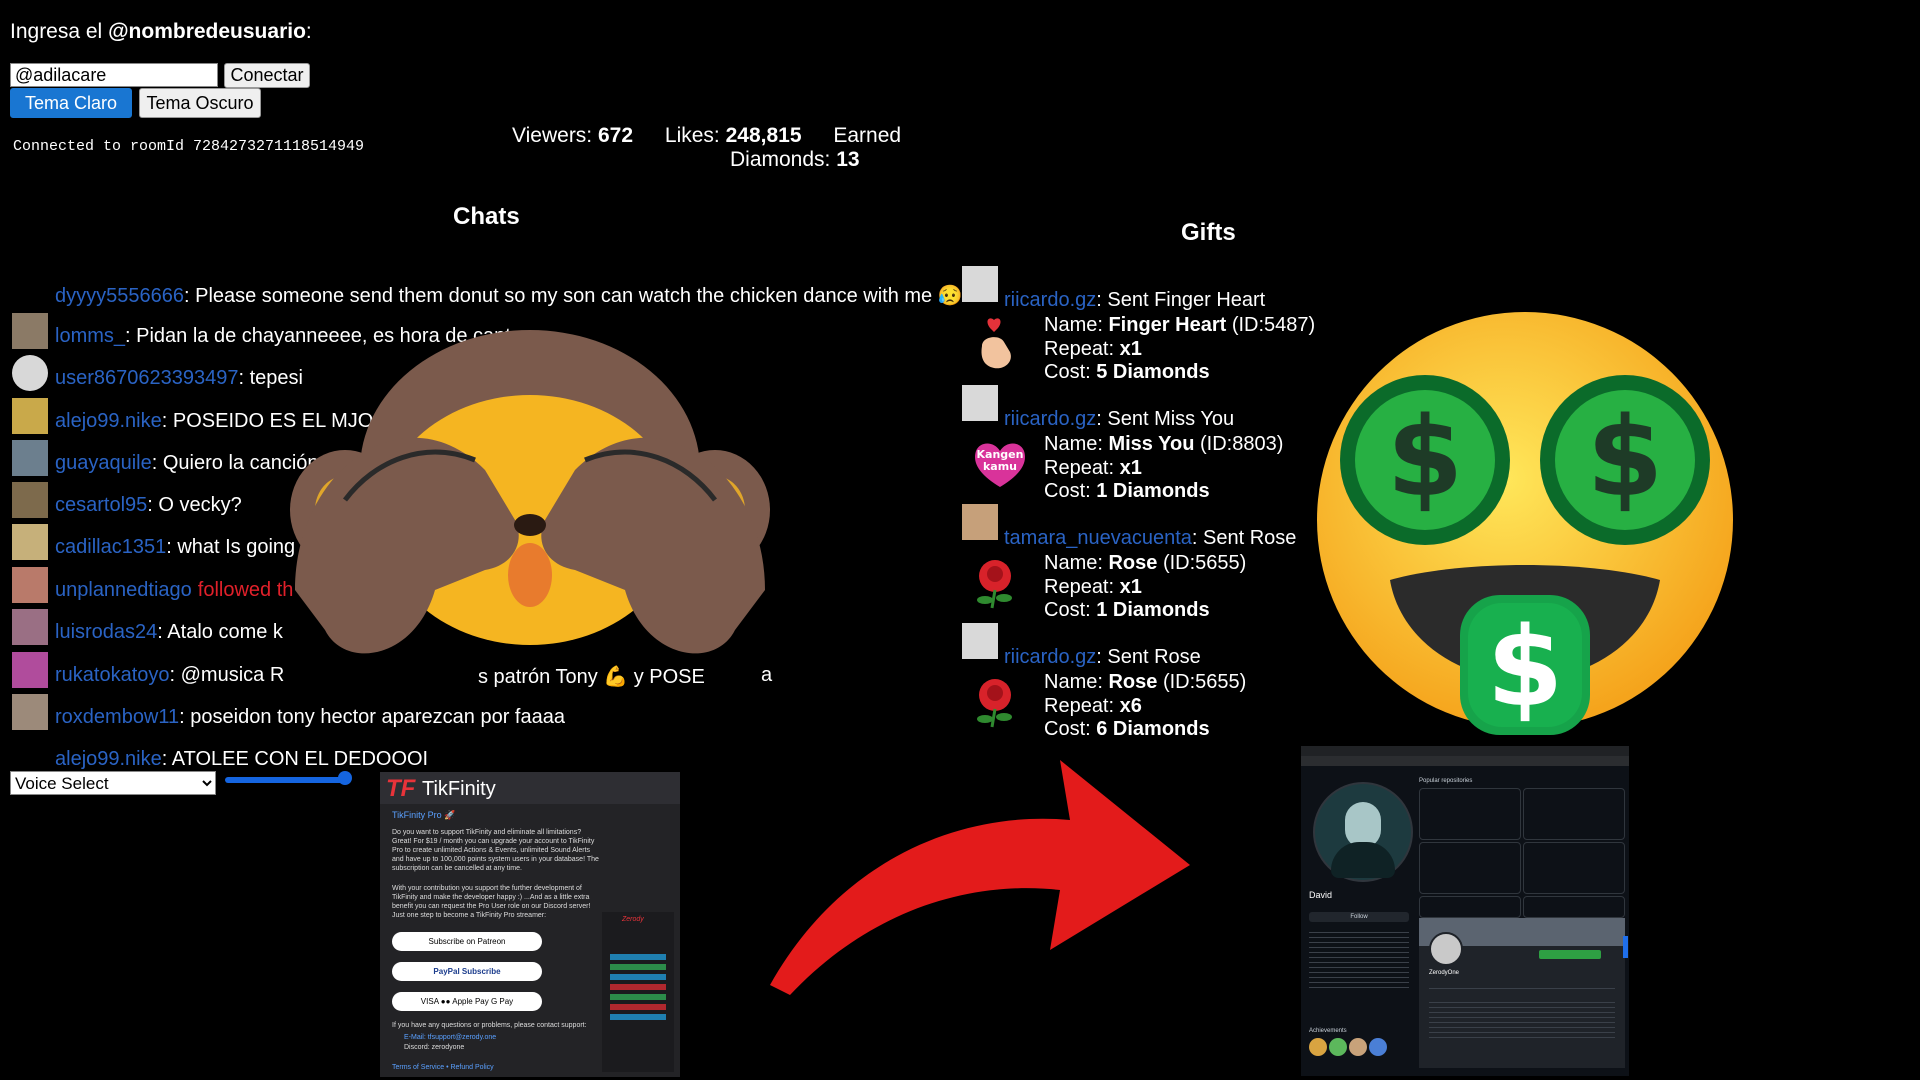 This screenshot has width=1920, height=1080. What do you see at coordinates (443, 1067) in the screenshot?
I see `tikfinity-footer-links: Terms of Service • Refund Policy` at bounding box center [443, 1067].